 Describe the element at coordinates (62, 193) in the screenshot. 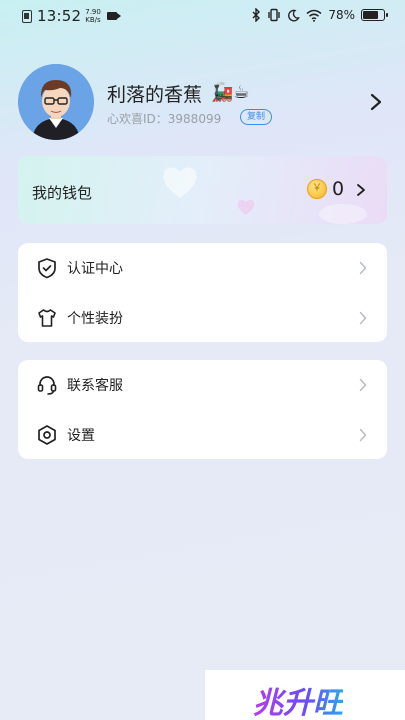

I see `wallet-title: 我的钱包` at that location.